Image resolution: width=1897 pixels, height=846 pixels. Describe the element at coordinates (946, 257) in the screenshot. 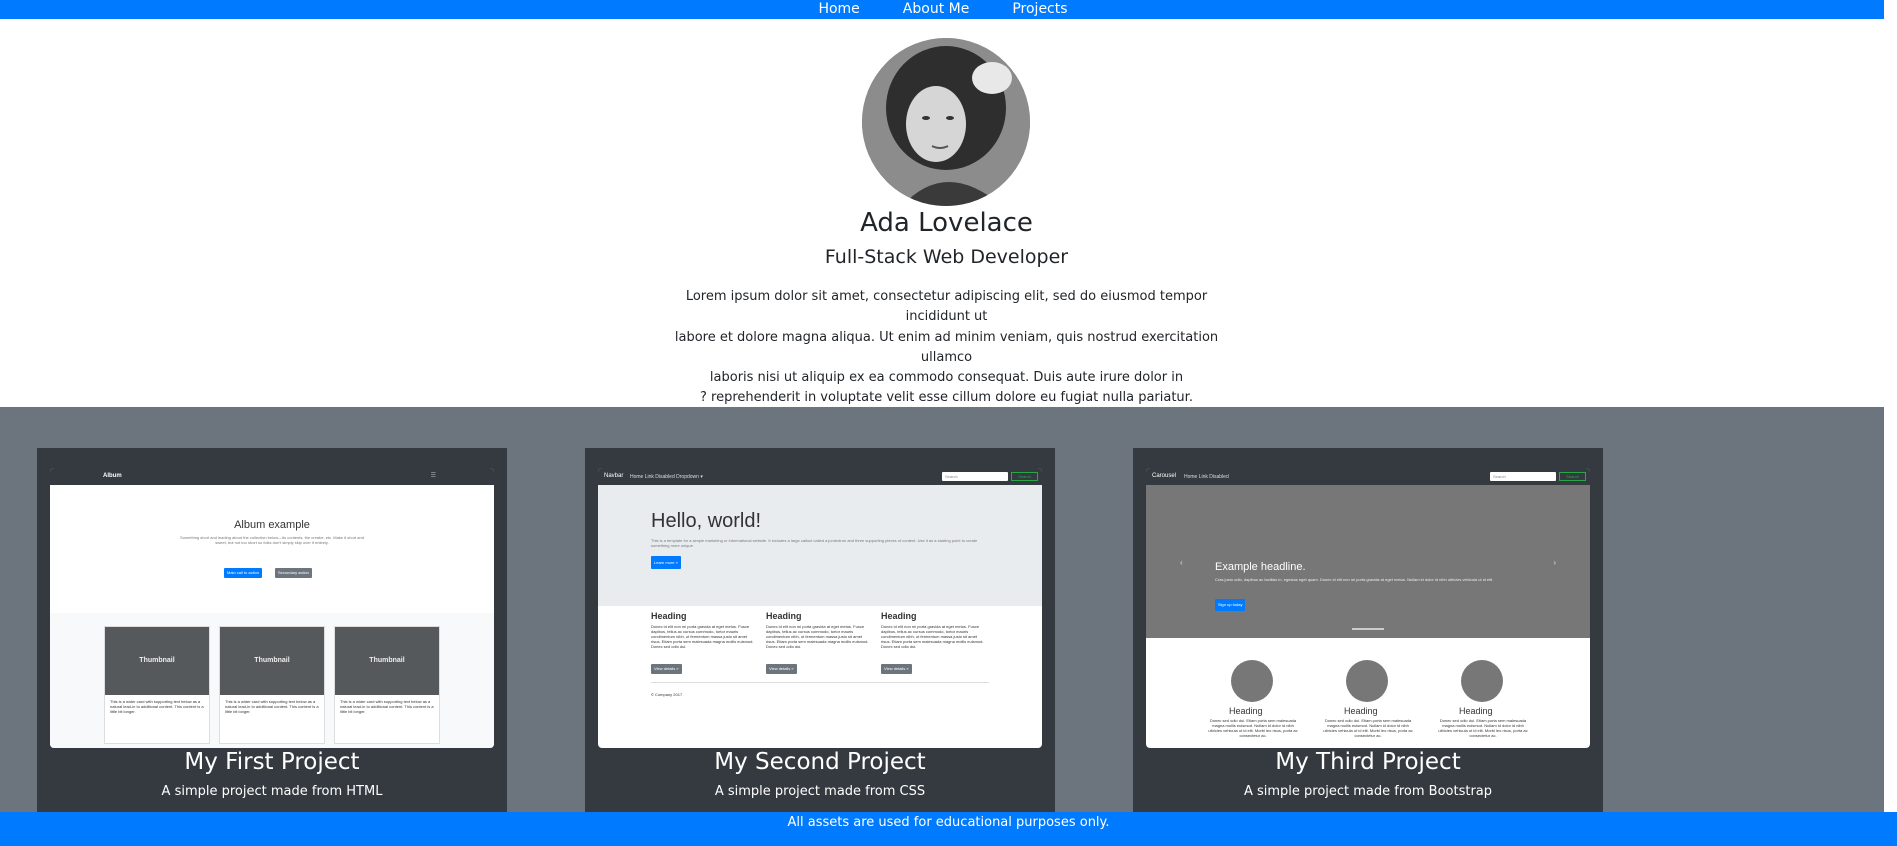

I see `profile-role: Full-Stack Web Developer` at that location.